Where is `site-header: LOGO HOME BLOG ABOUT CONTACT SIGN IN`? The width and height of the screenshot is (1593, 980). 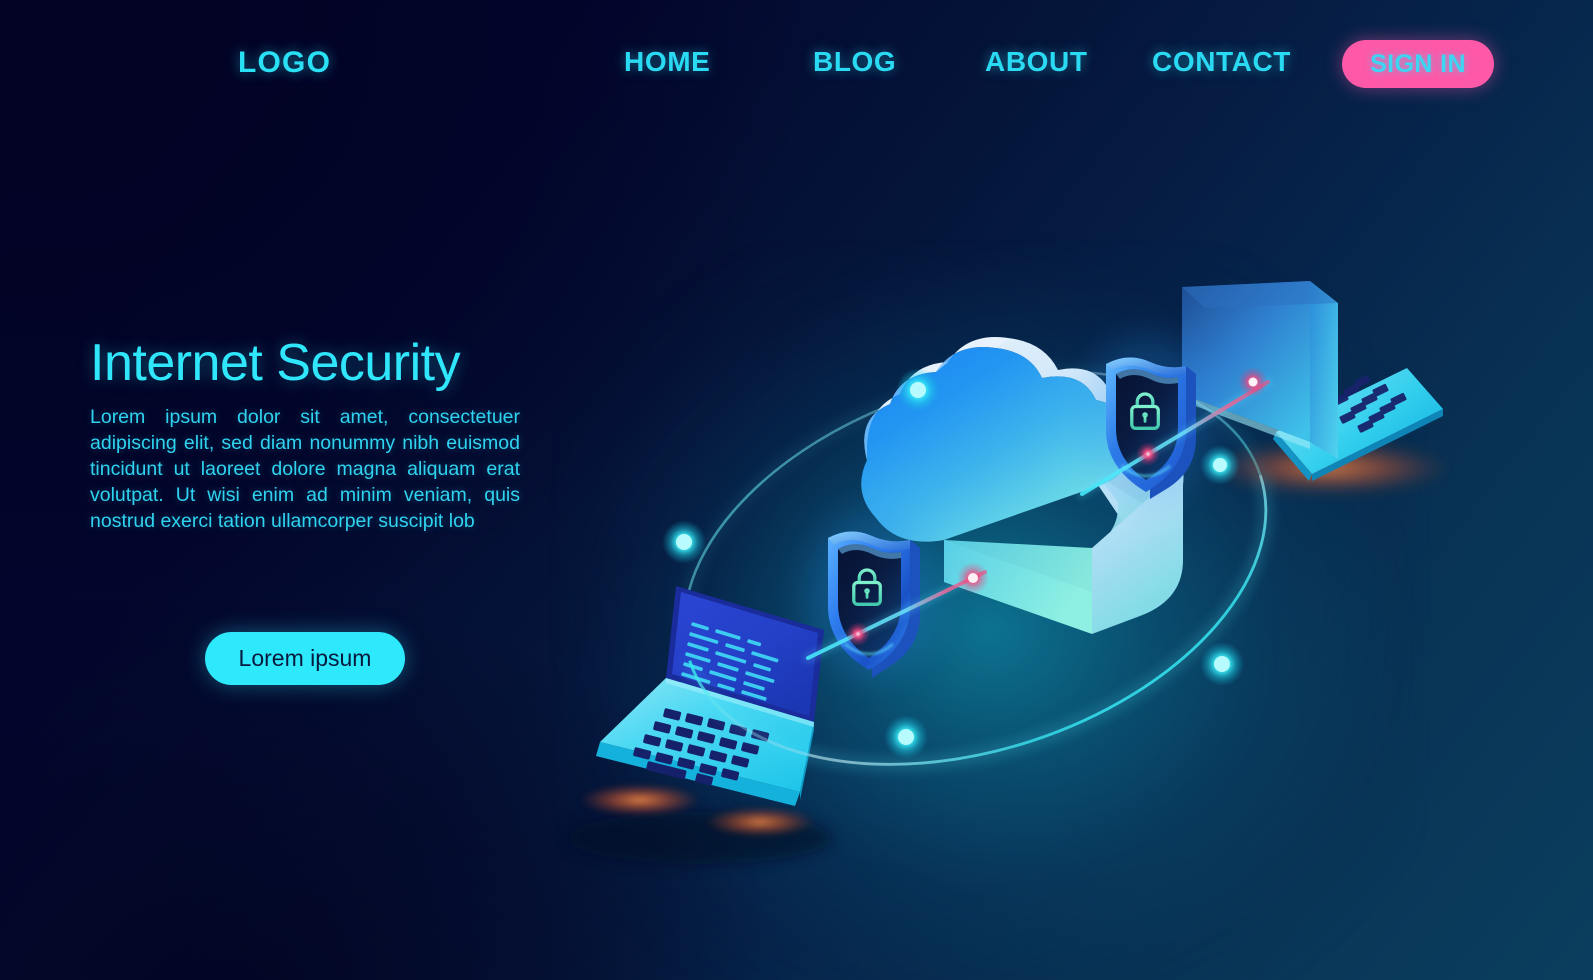
site-header: LOGO HOME BLOG ABOUT CONTACT SIGN IN is located at coordinates (796, 64).